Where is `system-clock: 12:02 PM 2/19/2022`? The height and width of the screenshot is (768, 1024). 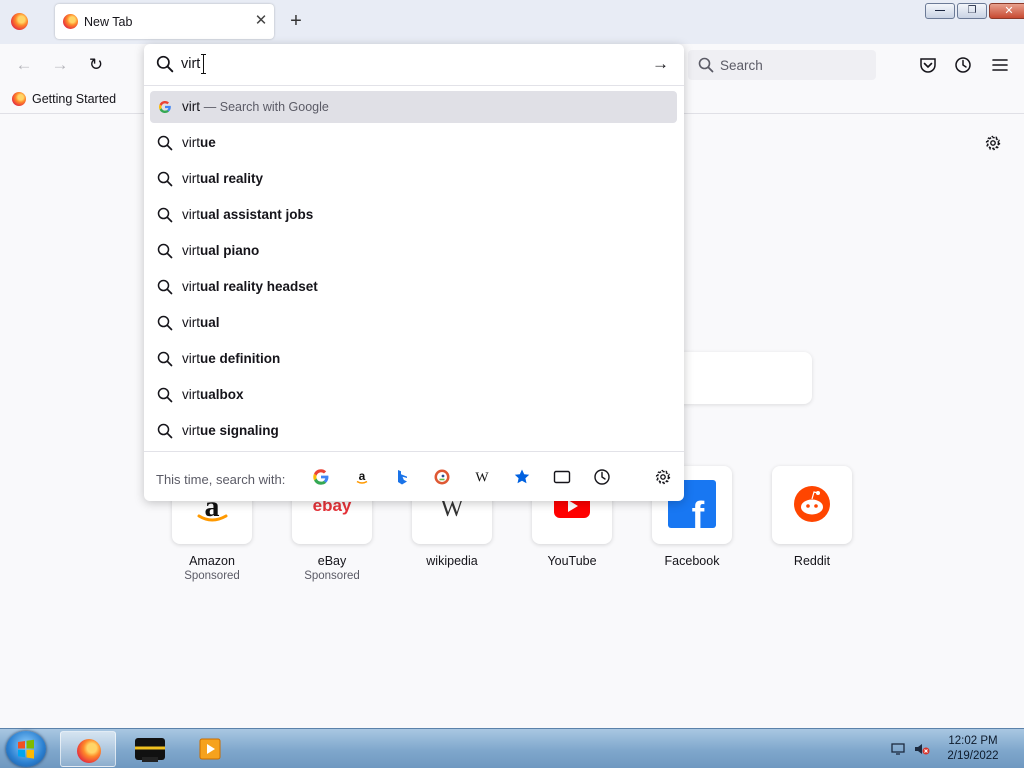
system-clock: 12:02 PM 2/19/2022 is located at coordinates (973, 749).